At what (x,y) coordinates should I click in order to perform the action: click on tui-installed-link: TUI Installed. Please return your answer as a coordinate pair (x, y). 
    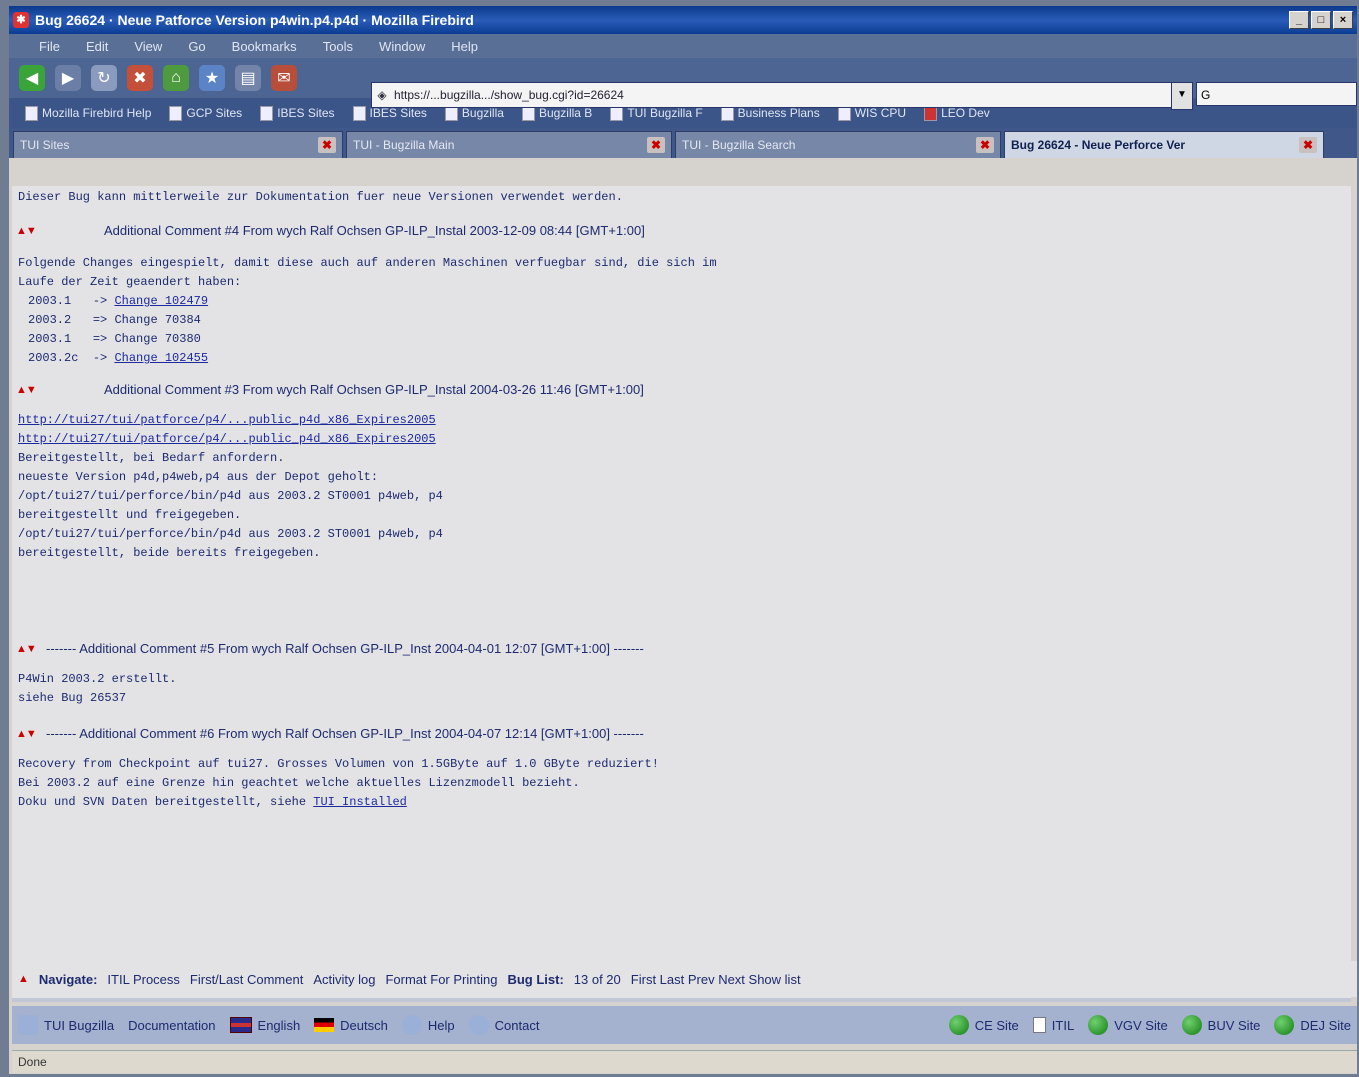
    Looking at the image, I should click on (360, 802).